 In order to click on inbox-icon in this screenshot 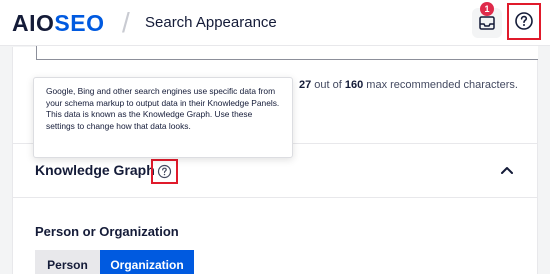, I will do `click(487, 23)`.